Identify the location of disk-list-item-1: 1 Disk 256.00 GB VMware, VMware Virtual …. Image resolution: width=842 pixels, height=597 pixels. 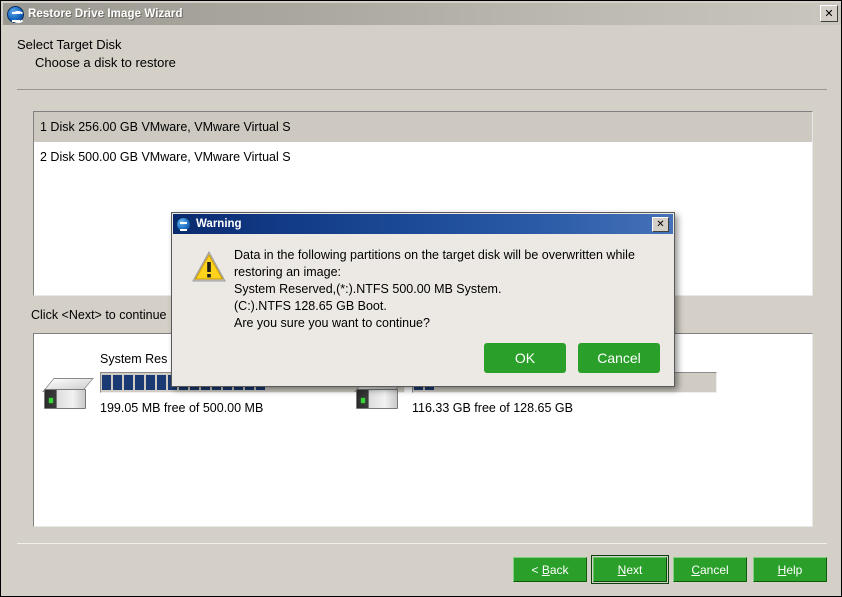
(423, 127).